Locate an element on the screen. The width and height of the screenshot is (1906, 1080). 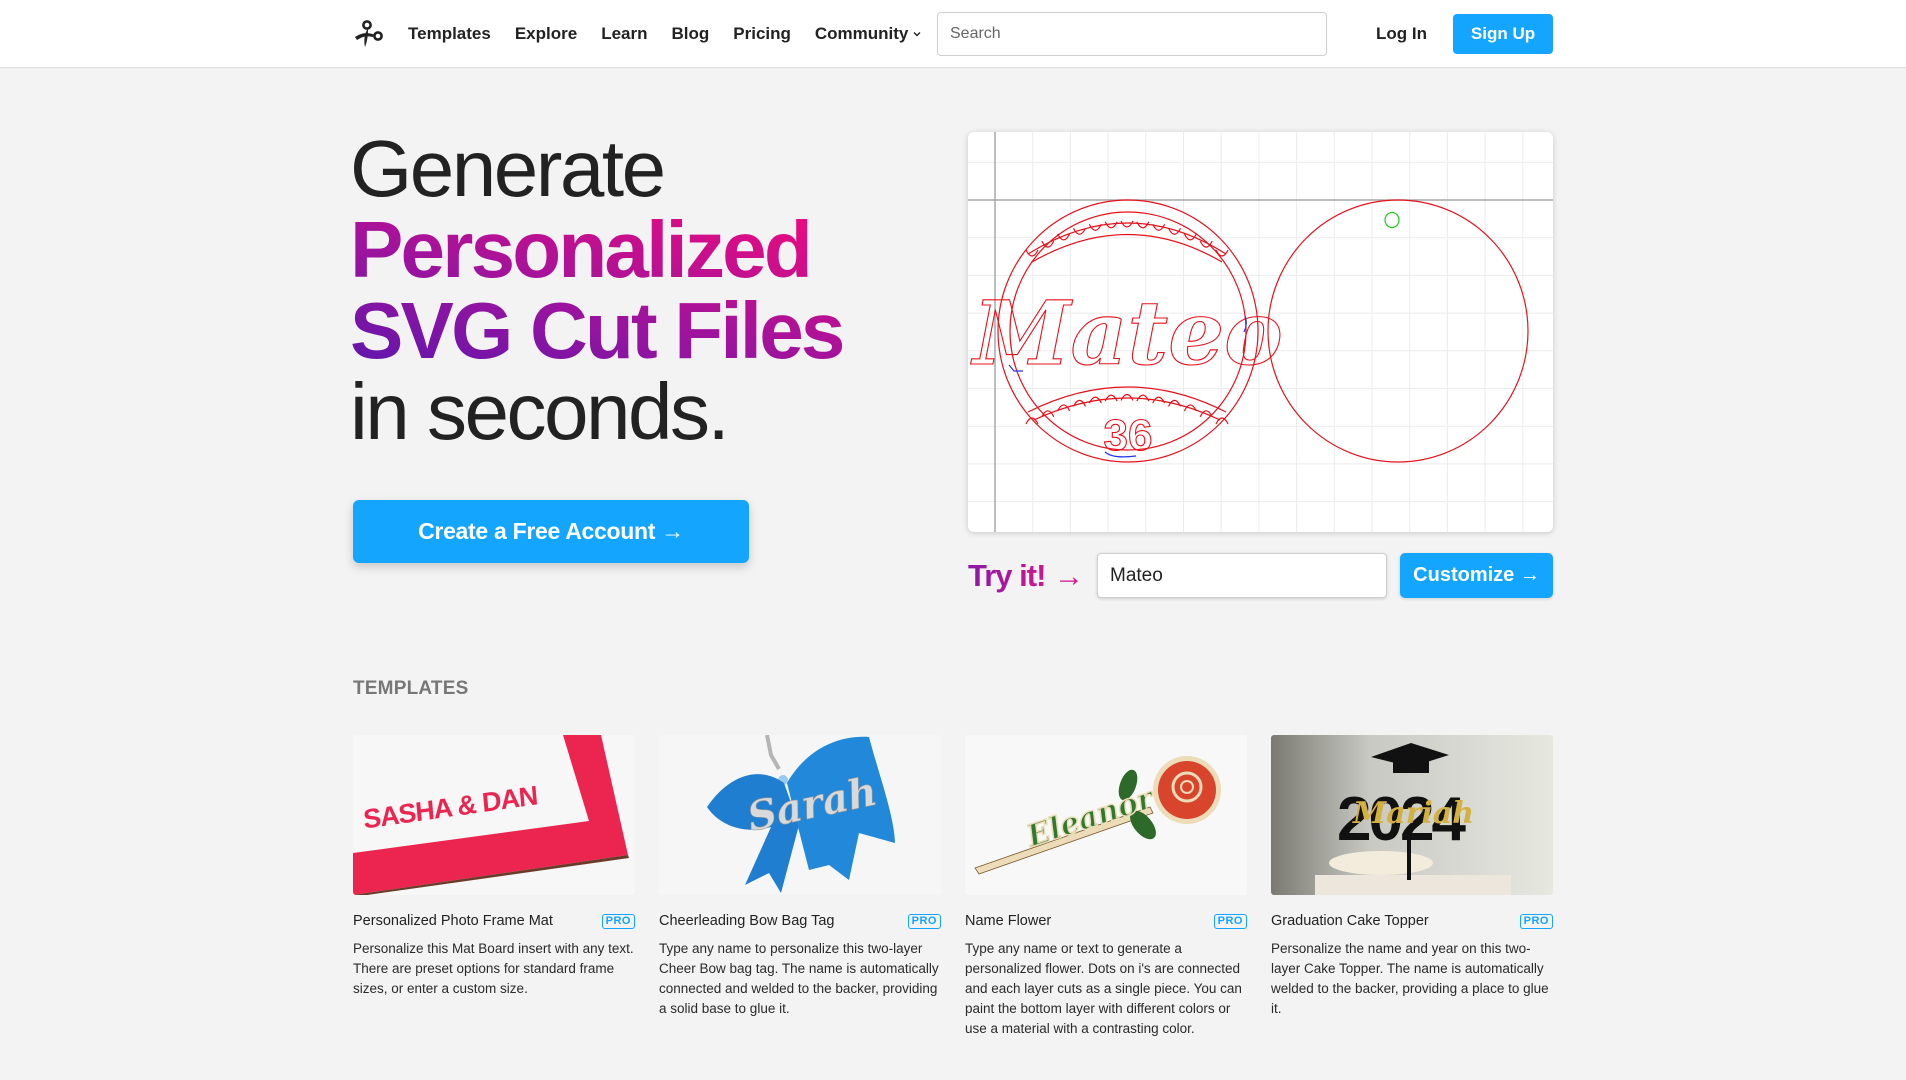
template-title: Personalized Photo Frame Mat is located at coordinates (453, 921).